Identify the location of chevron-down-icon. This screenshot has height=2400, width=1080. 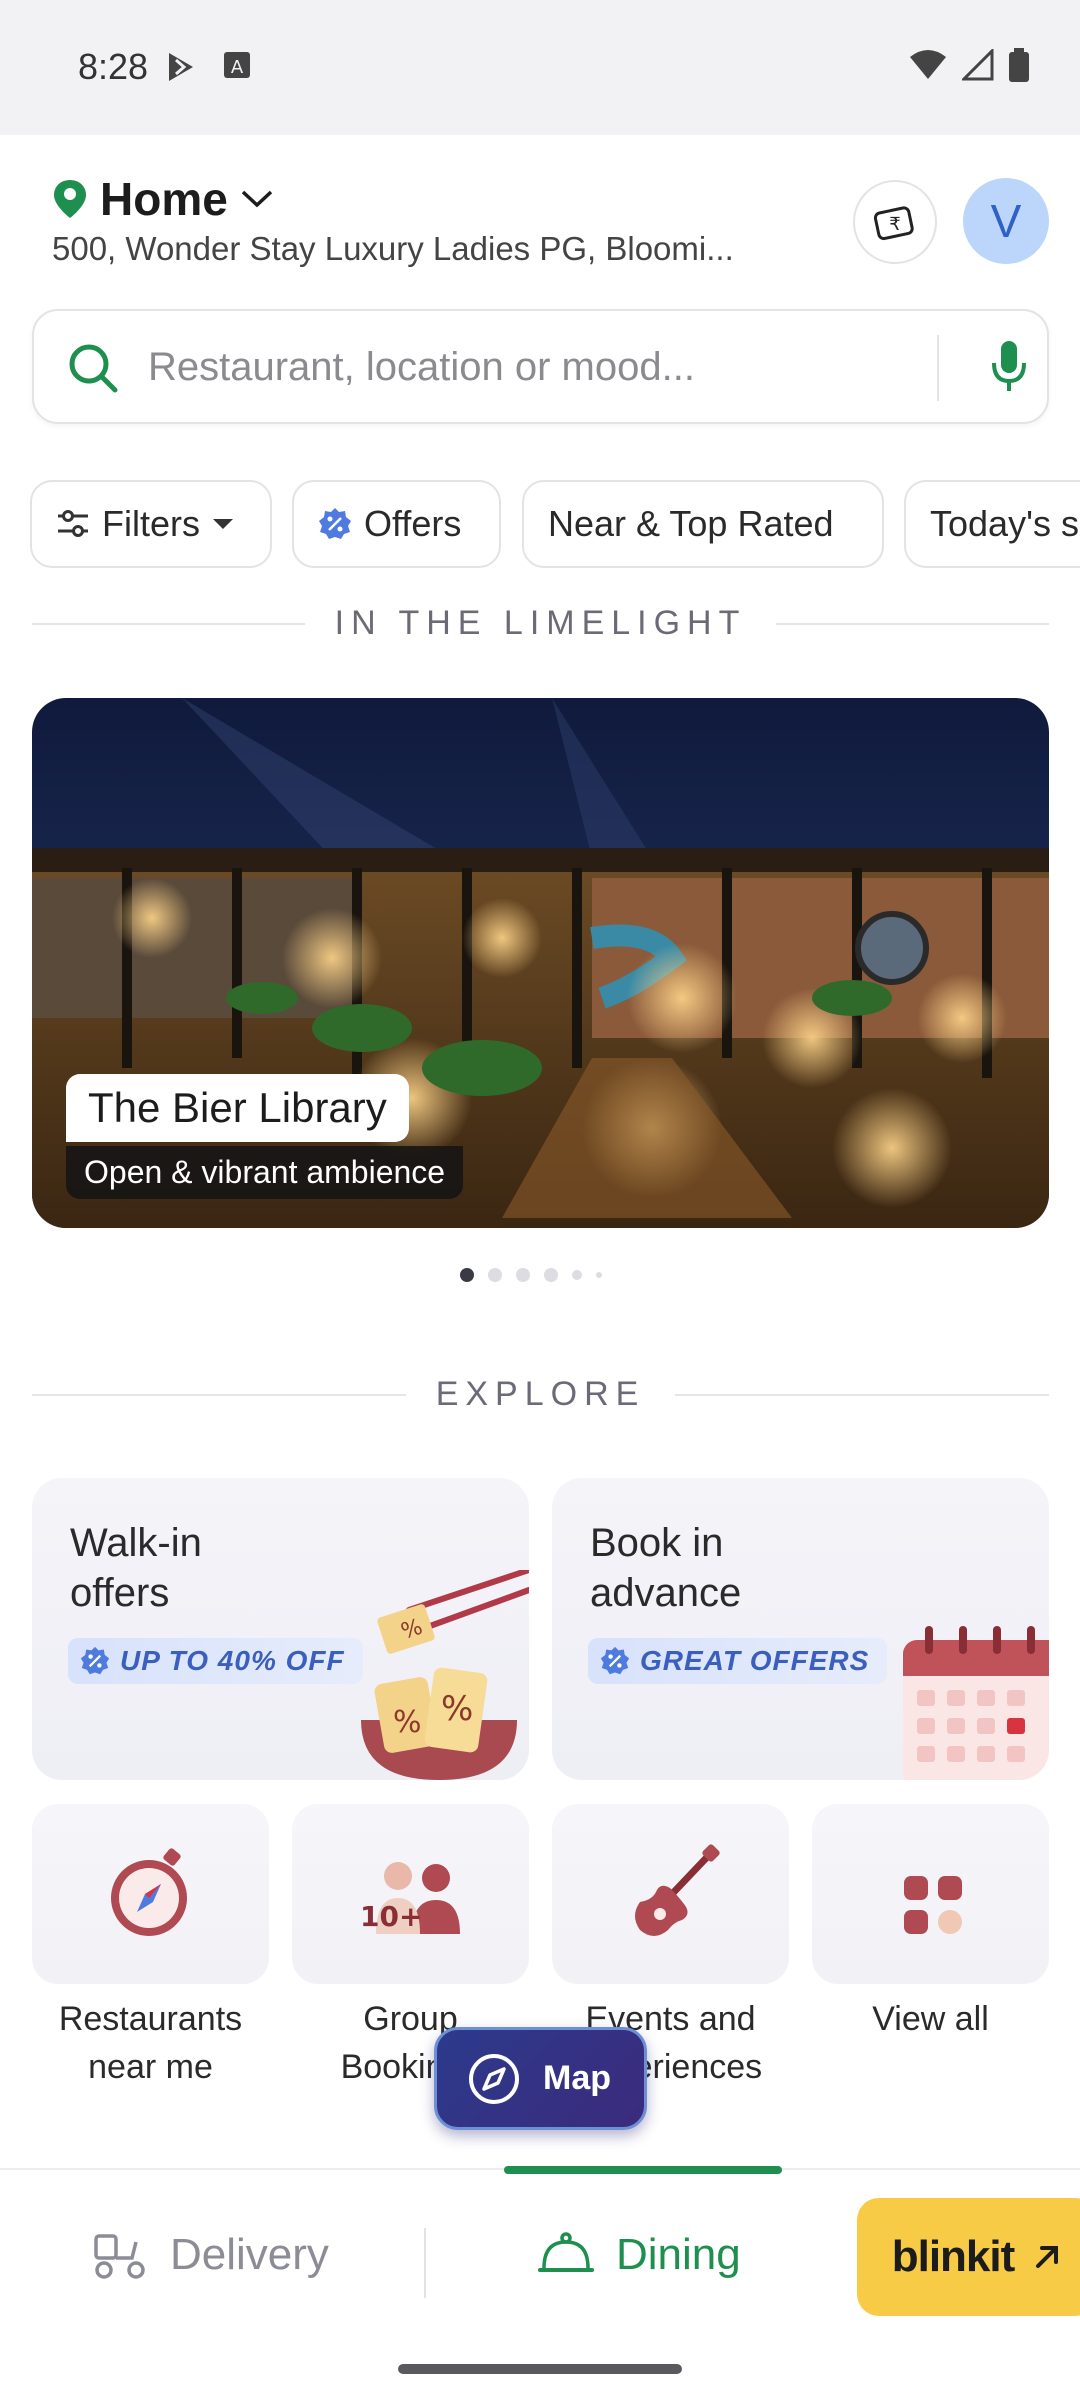
(257, 199).